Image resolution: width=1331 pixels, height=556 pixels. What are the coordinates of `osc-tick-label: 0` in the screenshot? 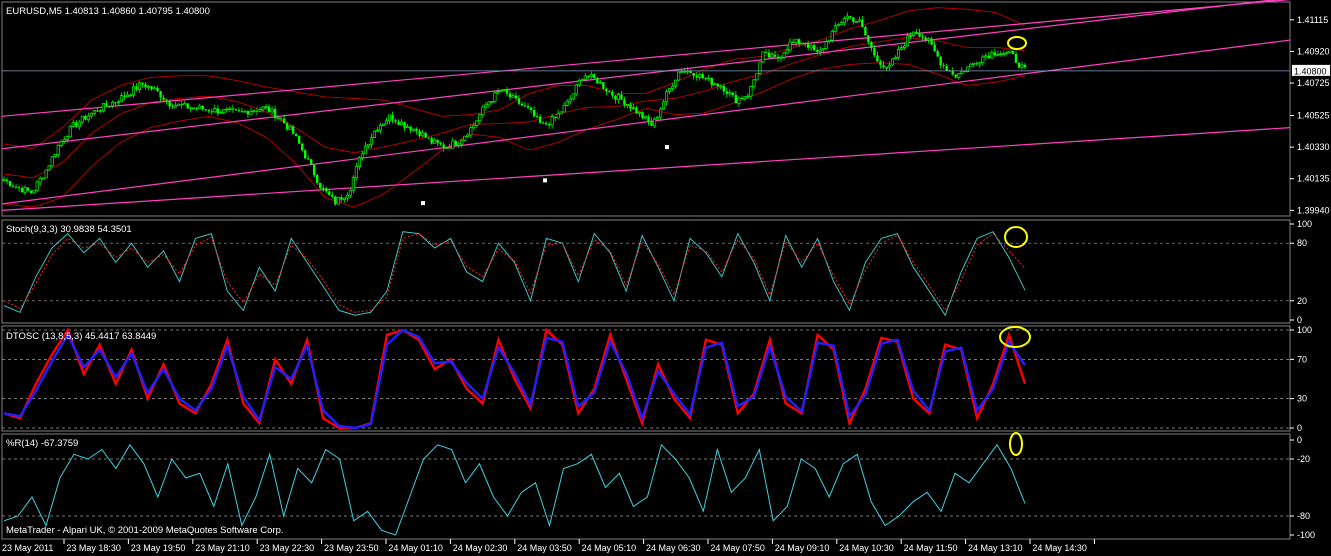 It's located at (1299, 428).